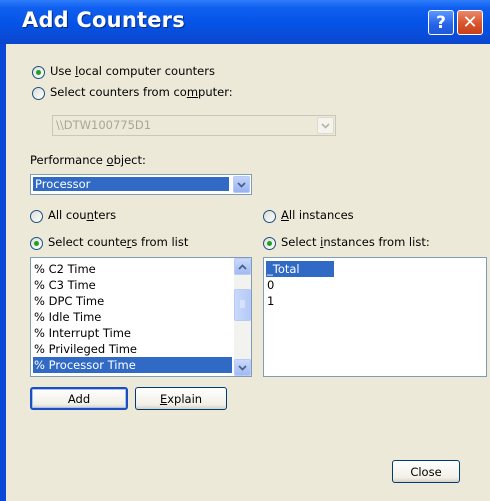  I want to click on window-title: Add Counters, so click(103, 20).